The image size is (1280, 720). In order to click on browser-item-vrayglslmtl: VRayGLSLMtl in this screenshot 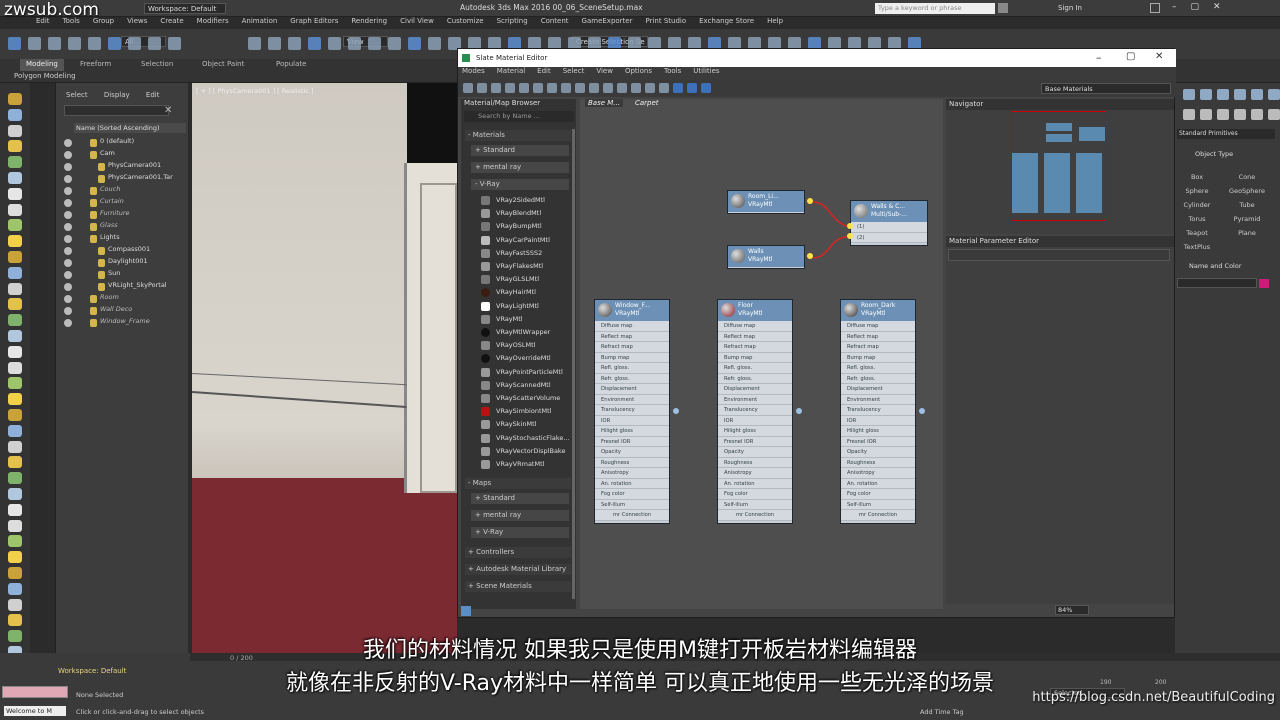, I will do `click(510, 279)`.